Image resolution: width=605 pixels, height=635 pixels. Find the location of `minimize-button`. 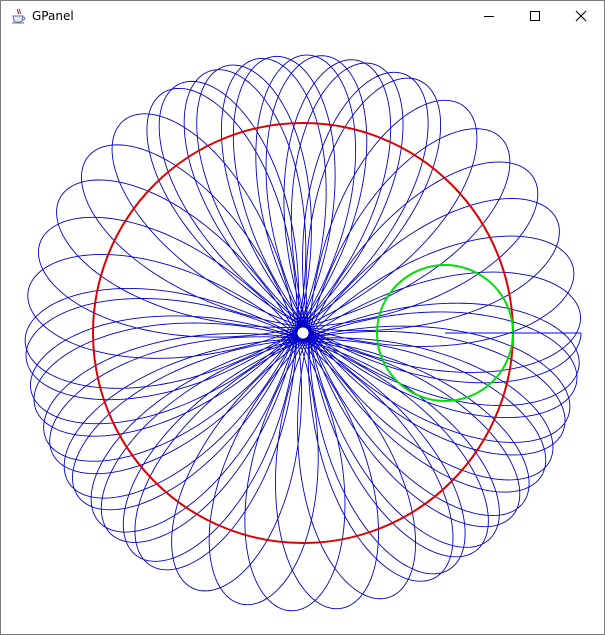

minimize-button is located at coordinates (489, 16).